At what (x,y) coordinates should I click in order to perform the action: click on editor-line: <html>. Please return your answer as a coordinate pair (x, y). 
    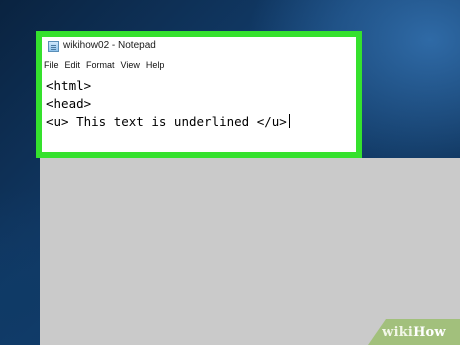
    Looking at the image, I should click on (69, 85).